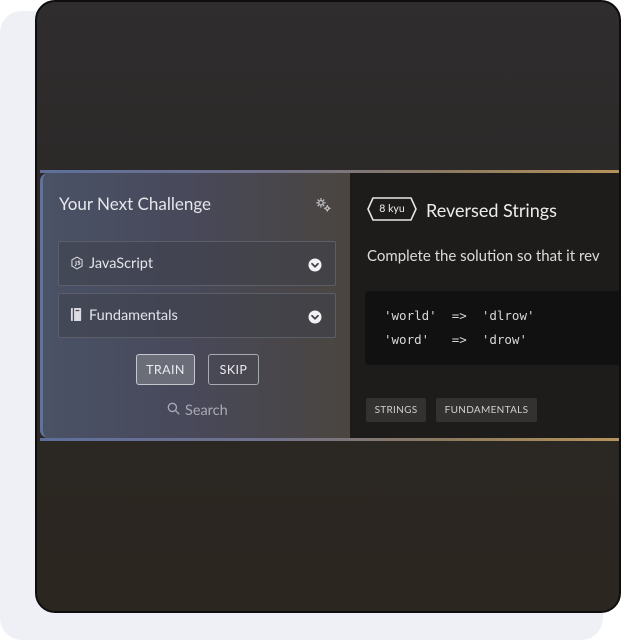  What do you see at coordinates (486, 410) in the screenshot?
I see `tag-chip-fundamentals: FUNDAMENTALS` at bounding box center [486, 410].